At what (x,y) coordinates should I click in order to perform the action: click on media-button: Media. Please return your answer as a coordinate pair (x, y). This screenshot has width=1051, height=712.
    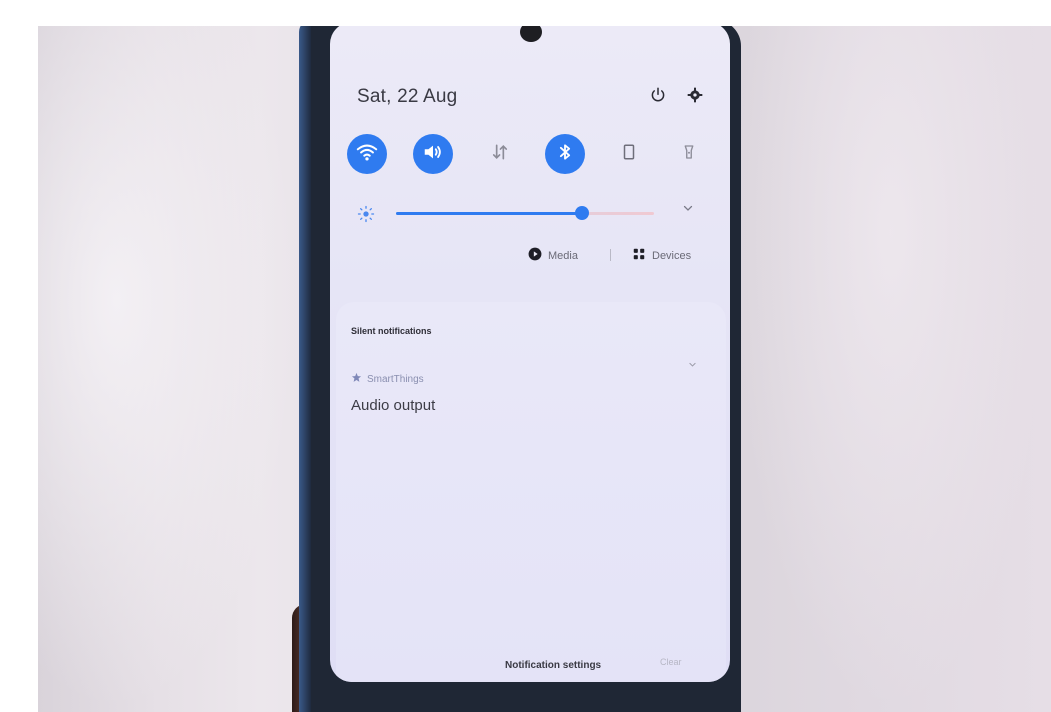
    Looking at the image, I should click on (553, 255).